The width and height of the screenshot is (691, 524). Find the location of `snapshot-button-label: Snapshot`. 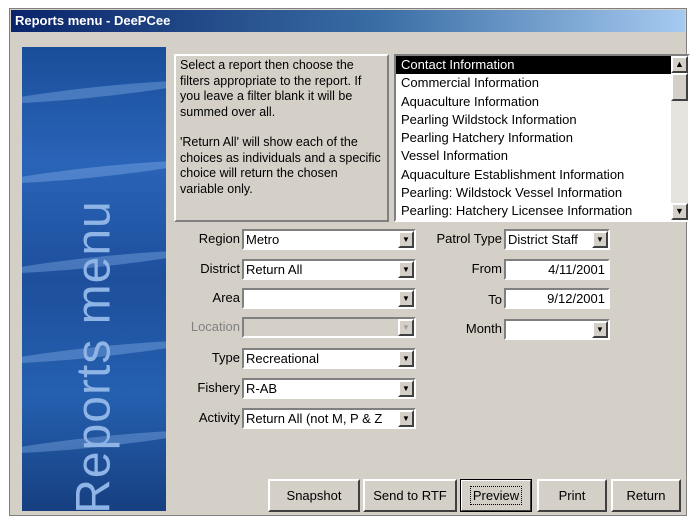

snapshot-button-label: Snapshot is located at coordinates (314, 495).